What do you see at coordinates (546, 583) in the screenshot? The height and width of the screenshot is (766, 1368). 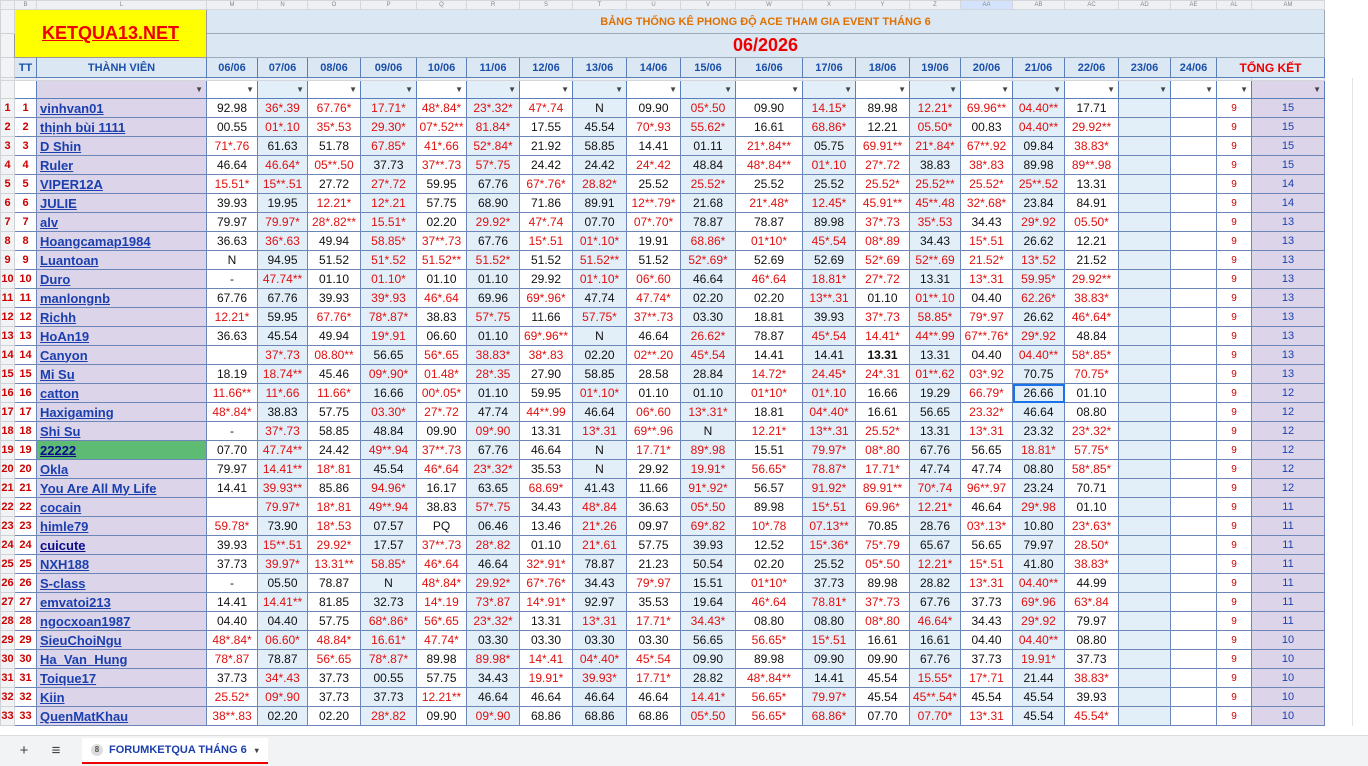 I see `result-cell: 67*.76*` at bounding box center [546, 583].